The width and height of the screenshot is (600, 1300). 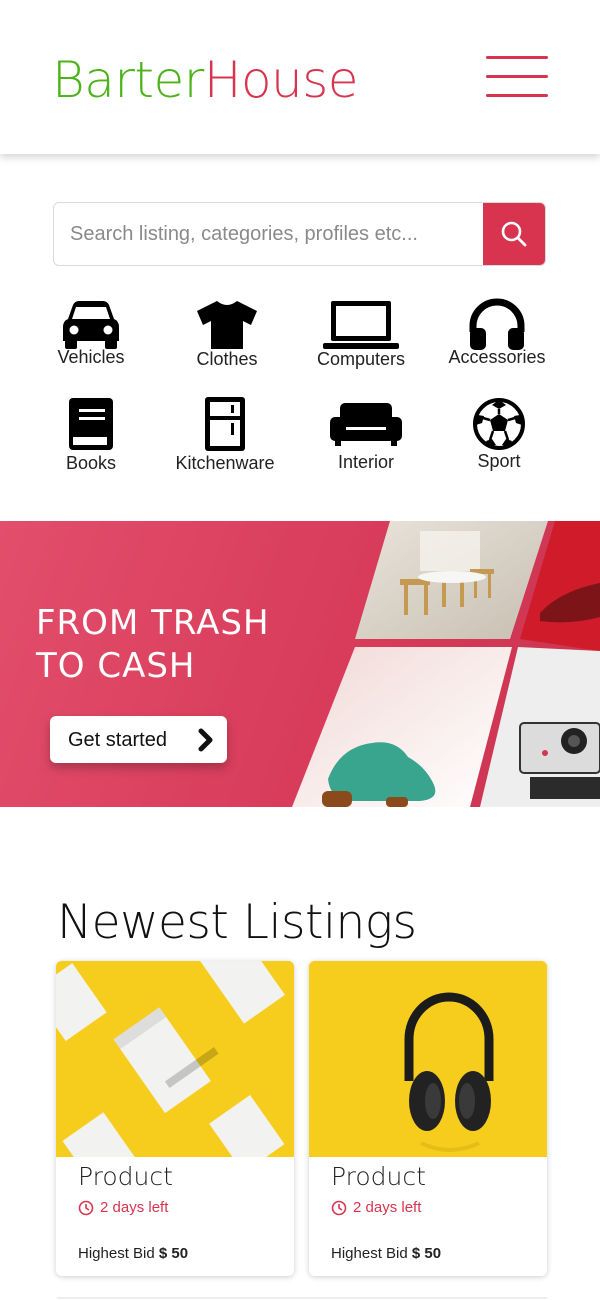 What do you see at coordinates (518, 78) in the screenshot?
I see `hamburger-menu-icon` at bounding box center [518, 78].